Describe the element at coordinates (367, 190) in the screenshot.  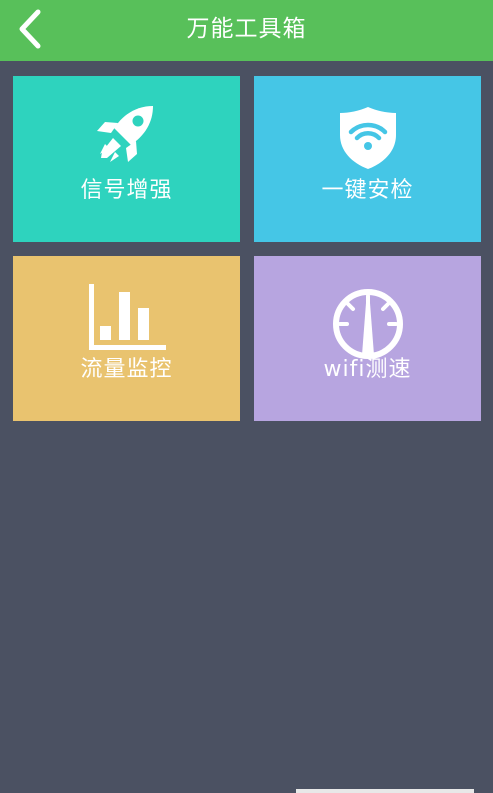
I see `tile-label: 一键安检` at that location.